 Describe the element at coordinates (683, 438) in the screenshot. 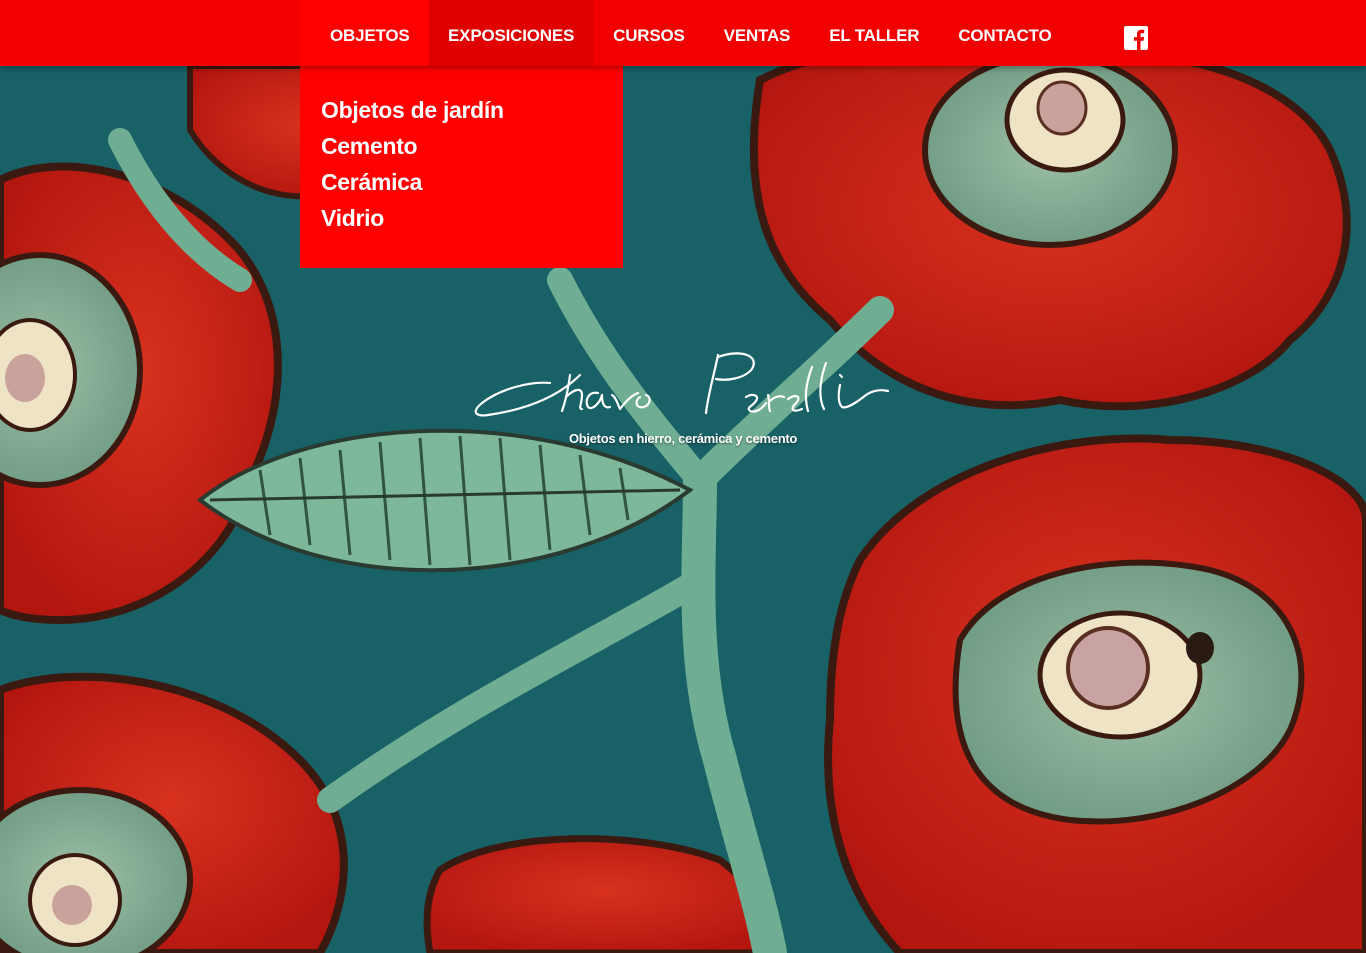

I see `tagline: Objetos en hierro, cerámica y cemento` at that location.